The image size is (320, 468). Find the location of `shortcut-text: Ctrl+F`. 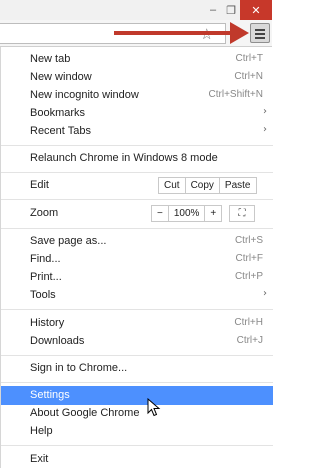

shortcut-text: Ctrl+F is located at coordinates (249, 258).